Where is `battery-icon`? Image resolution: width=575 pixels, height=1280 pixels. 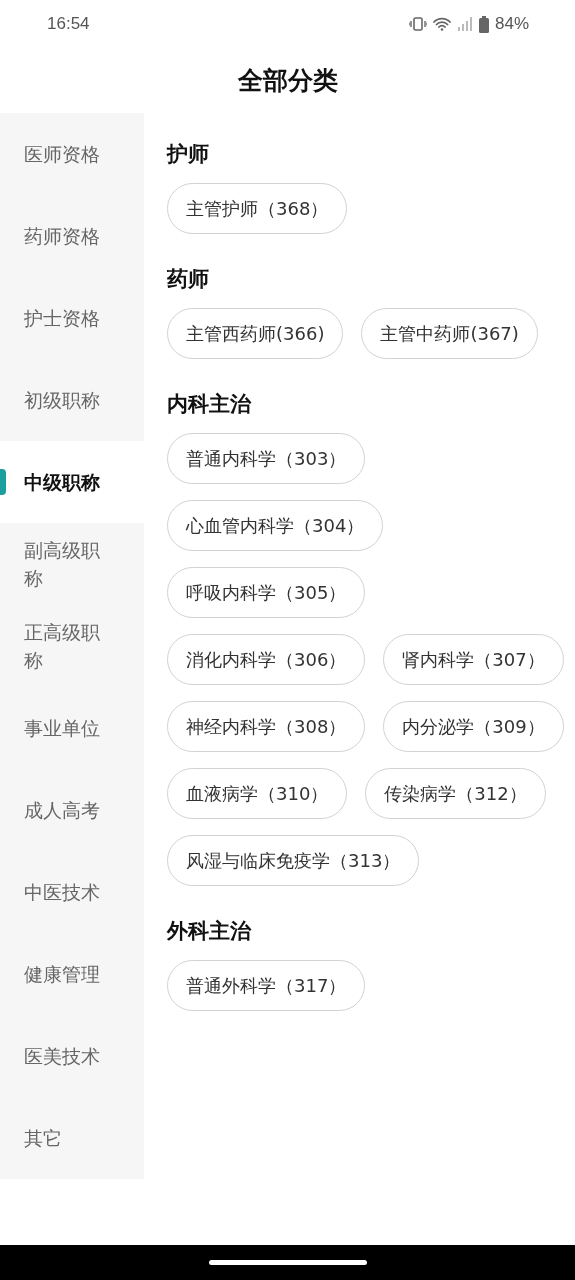 battery-icon is located at coordinates (483, 24).